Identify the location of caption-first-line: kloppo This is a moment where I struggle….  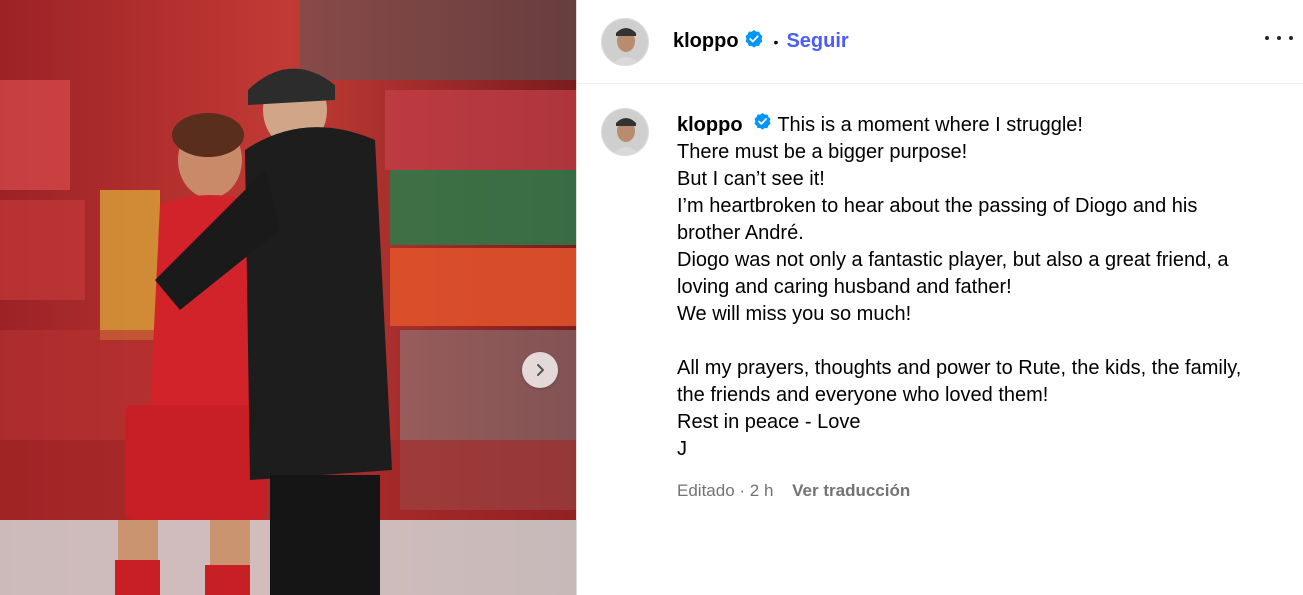
(977, 125).